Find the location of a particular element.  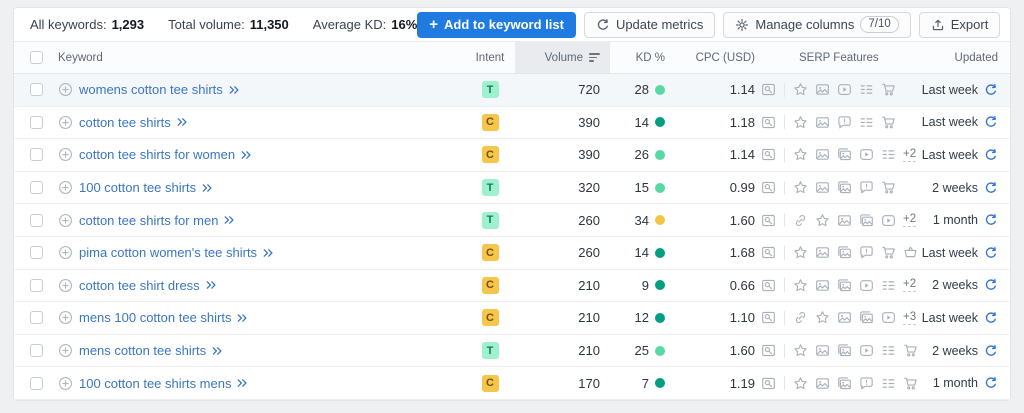

header-updated: Updated is located at coordinates (960, 57).